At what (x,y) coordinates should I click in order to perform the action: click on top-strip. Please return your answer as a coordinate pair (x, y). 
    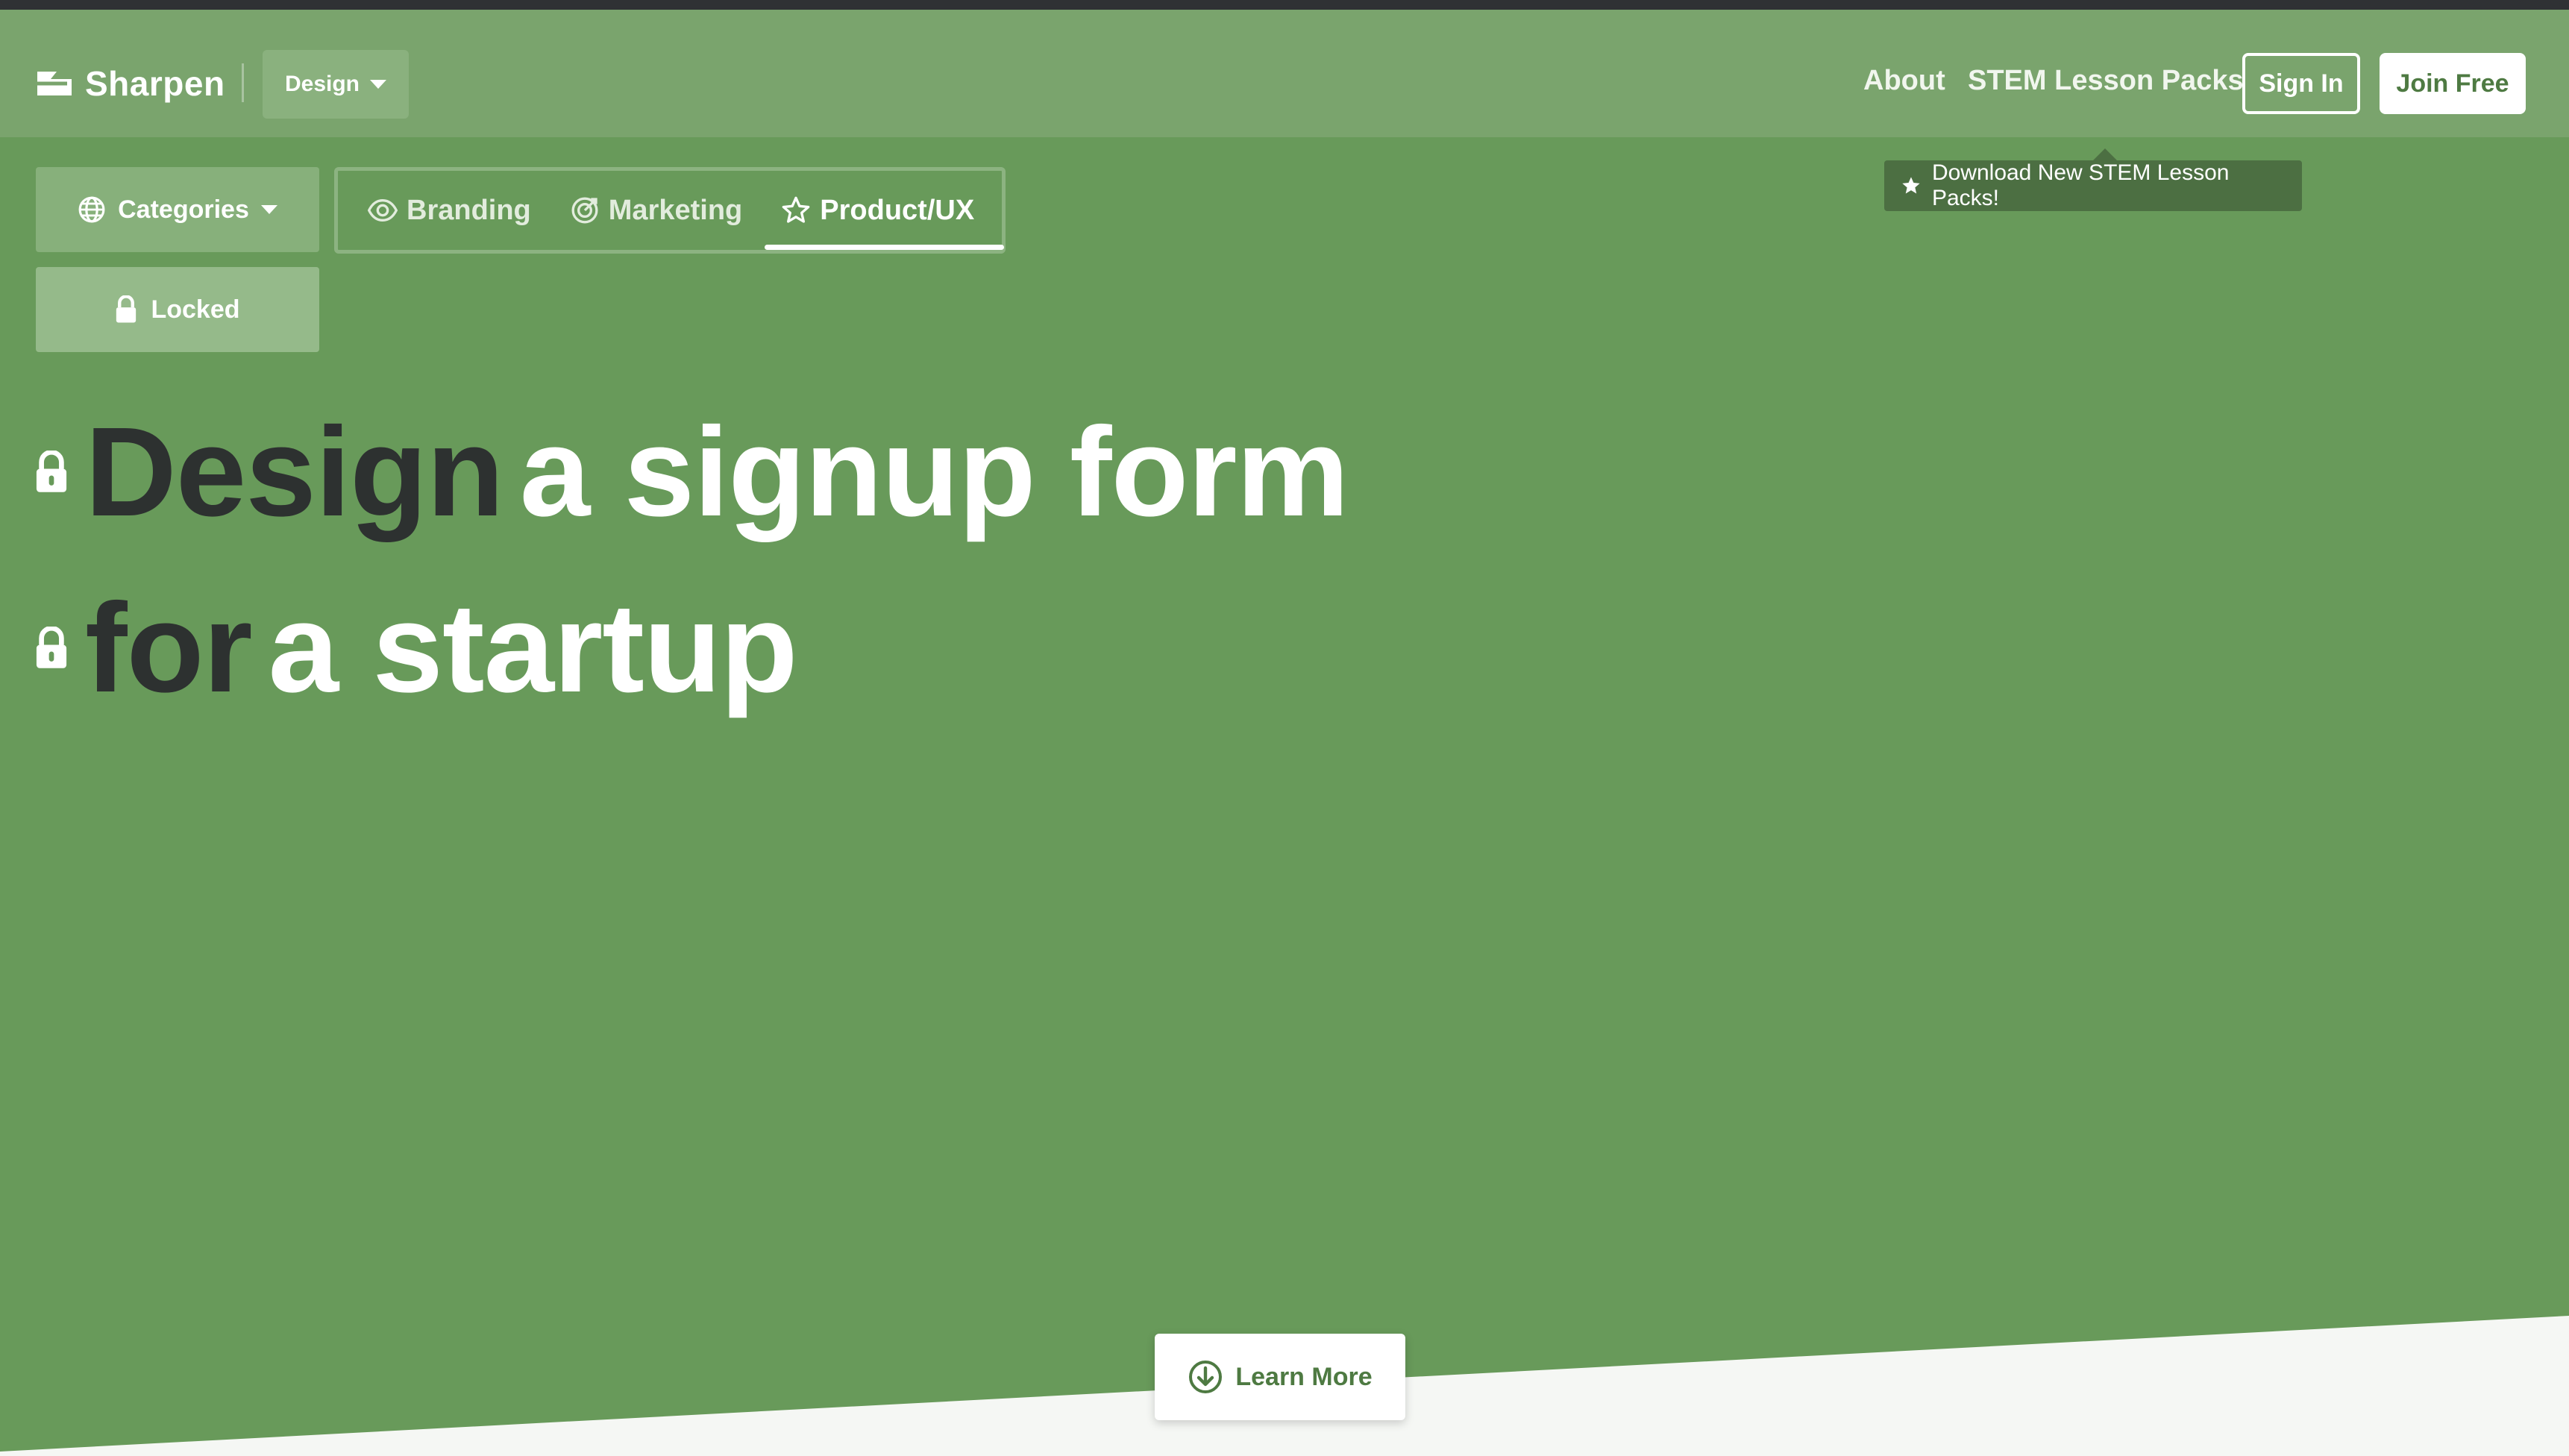
    Looking at the image, I should click on (1284, 5).